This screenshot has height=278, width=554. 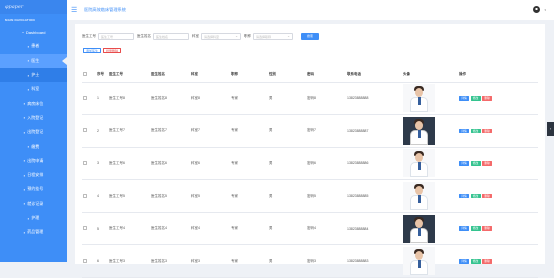 What do you see at coordinates (14, 7) in the screenshot?
I see `logo-text: φpaper` at bounding box center [14, 7].